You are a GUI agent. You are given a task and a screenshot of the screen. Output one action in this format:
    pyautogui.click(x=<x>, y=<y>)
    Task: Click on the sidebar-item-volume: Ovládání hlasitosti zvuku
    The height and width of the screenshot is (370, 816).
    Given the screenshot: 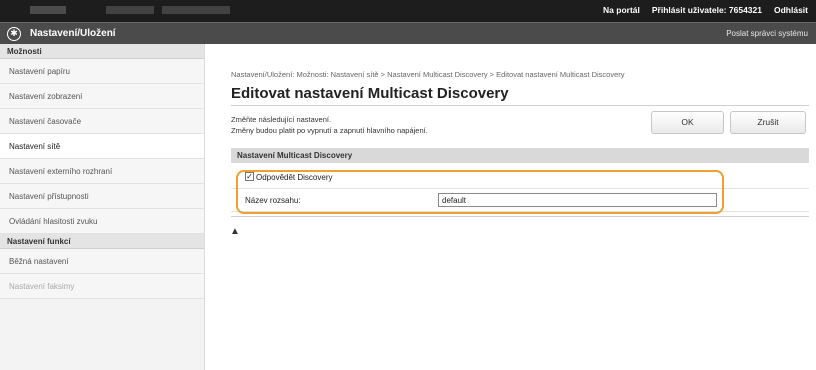 What is the action you would take?
    pyautogui.click(x=102, y=221)
    